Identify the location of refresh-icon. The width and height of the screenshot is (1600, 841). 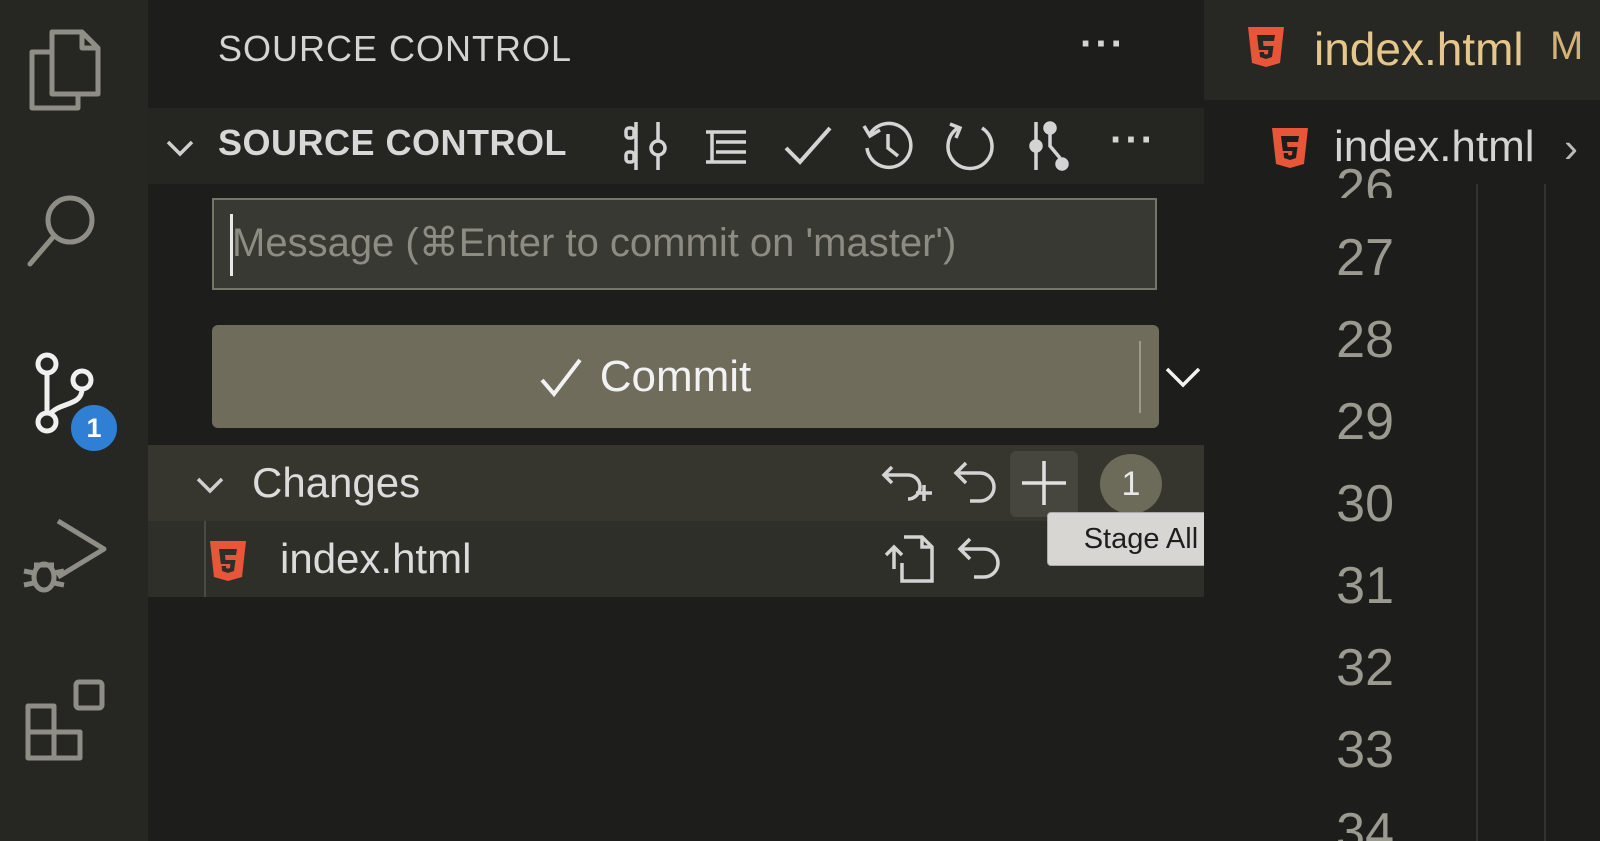
(970, 146).